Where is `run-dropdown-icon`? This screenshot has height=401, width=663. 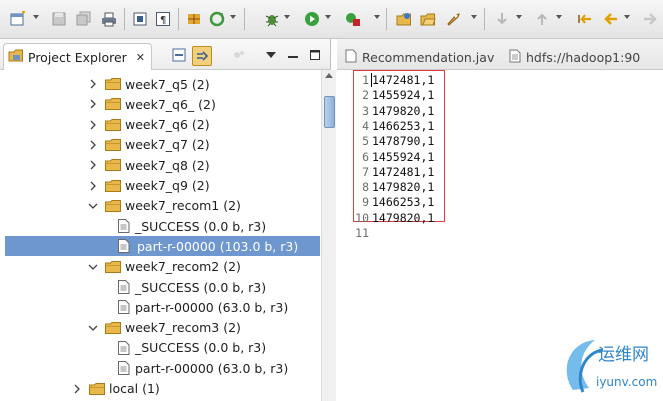 run-dropdown-icon is located at coordinates (328, 17).